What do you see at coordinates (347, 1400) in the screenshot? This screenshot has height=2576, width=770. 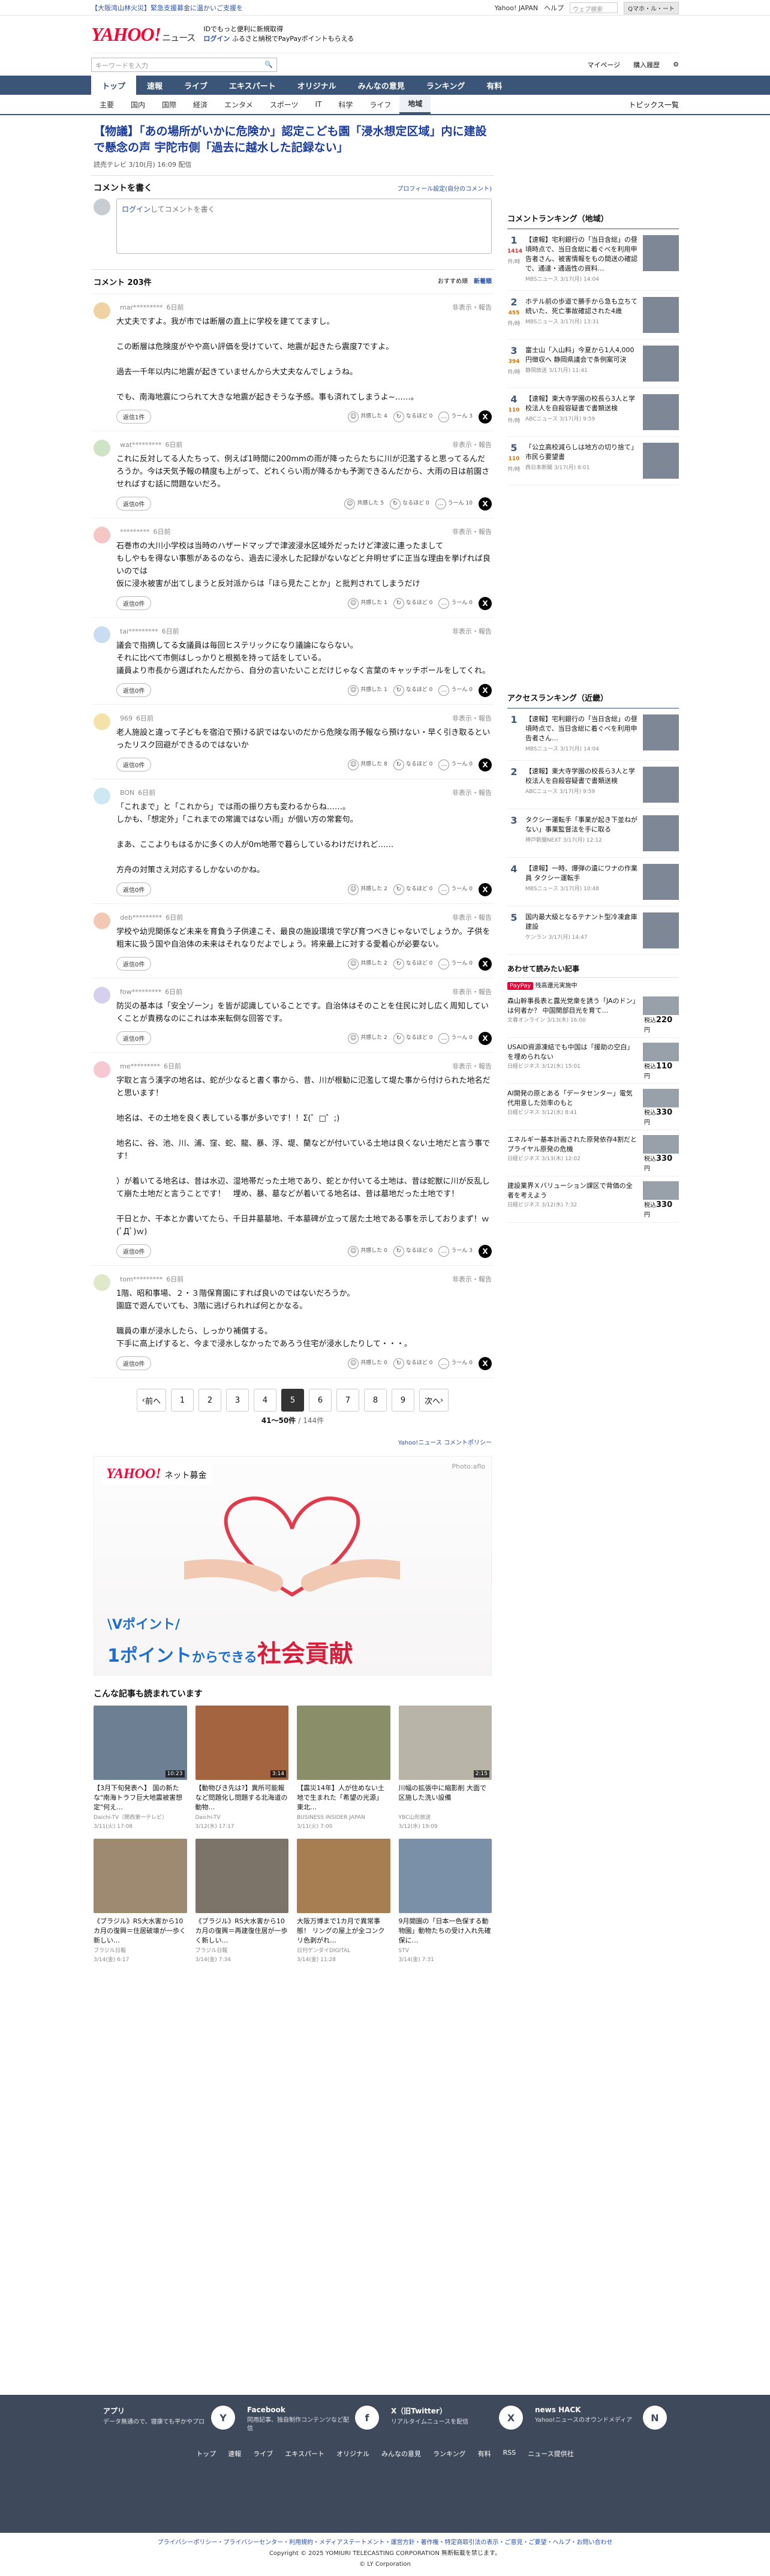 I see `page-7: 7` at bounding box center [347, 1400].